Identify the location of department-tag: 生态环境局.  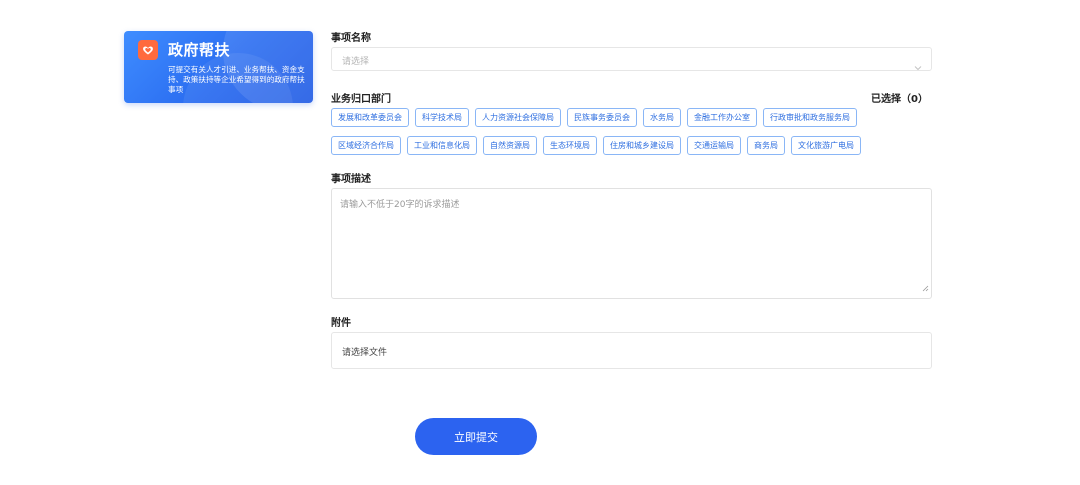
(570, 145).